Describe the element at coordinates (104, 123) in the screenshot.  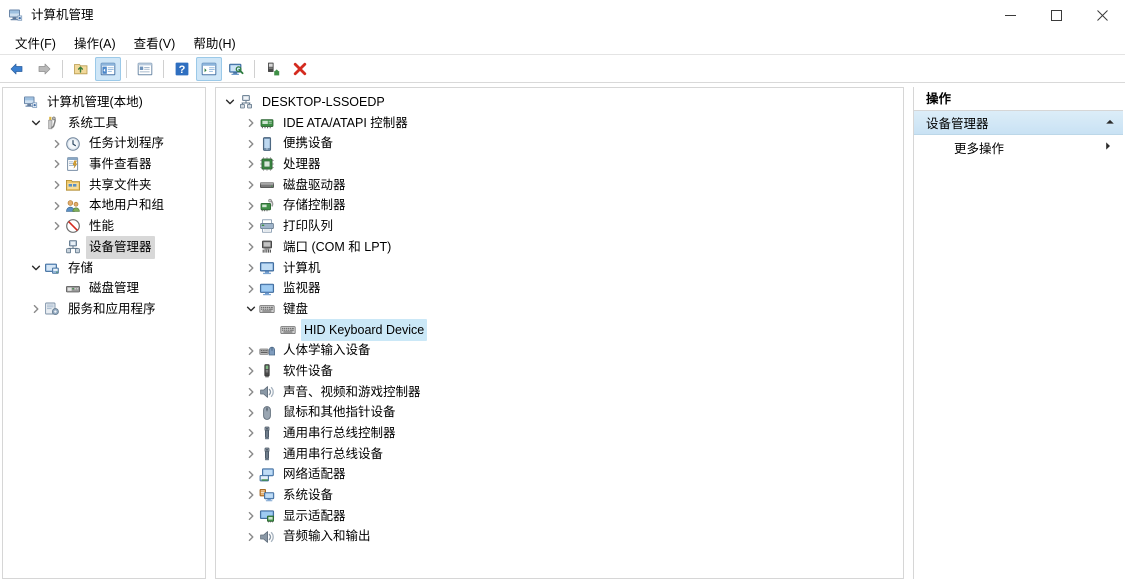
I see `tree-node-system-tools: 系统工具` at that location.